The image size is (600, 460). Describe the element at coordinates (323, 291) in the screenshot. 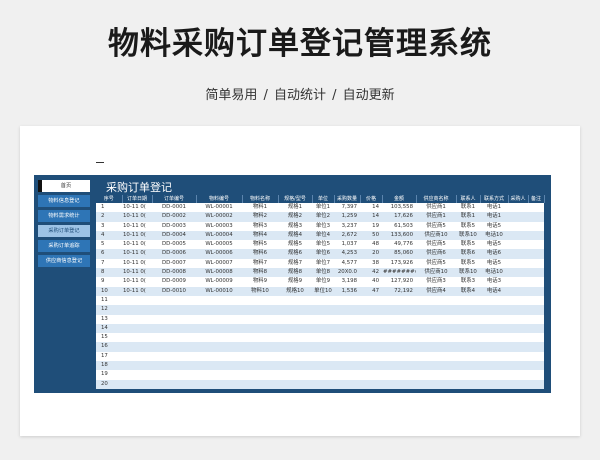

I see `cell-unit: 单位10` at that location.